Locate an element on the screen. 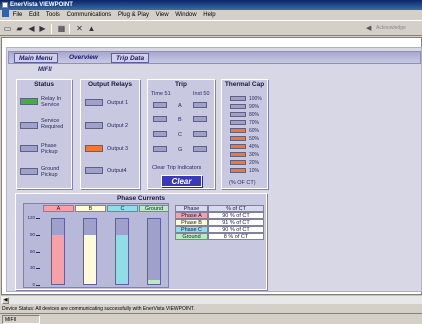  menu-tools: Tools is located at coordinates (53, 15).